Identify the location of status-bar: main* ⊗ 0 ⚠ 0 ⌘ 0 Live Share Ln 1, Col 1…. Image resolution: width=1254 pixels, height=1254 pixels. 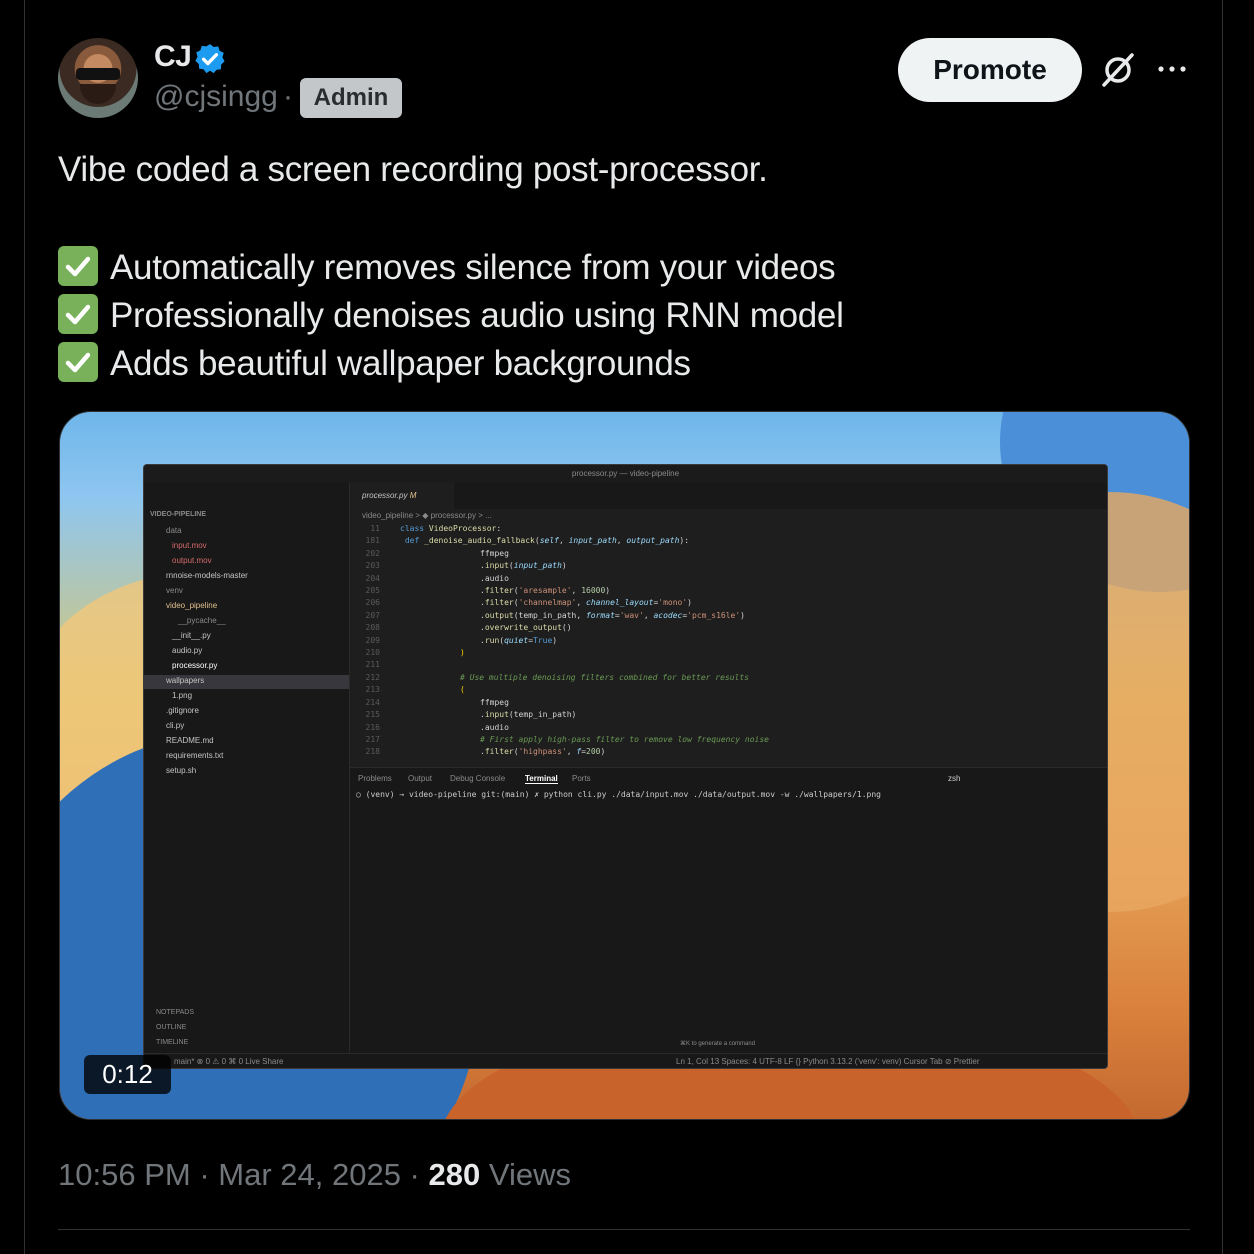
(625, 1060).